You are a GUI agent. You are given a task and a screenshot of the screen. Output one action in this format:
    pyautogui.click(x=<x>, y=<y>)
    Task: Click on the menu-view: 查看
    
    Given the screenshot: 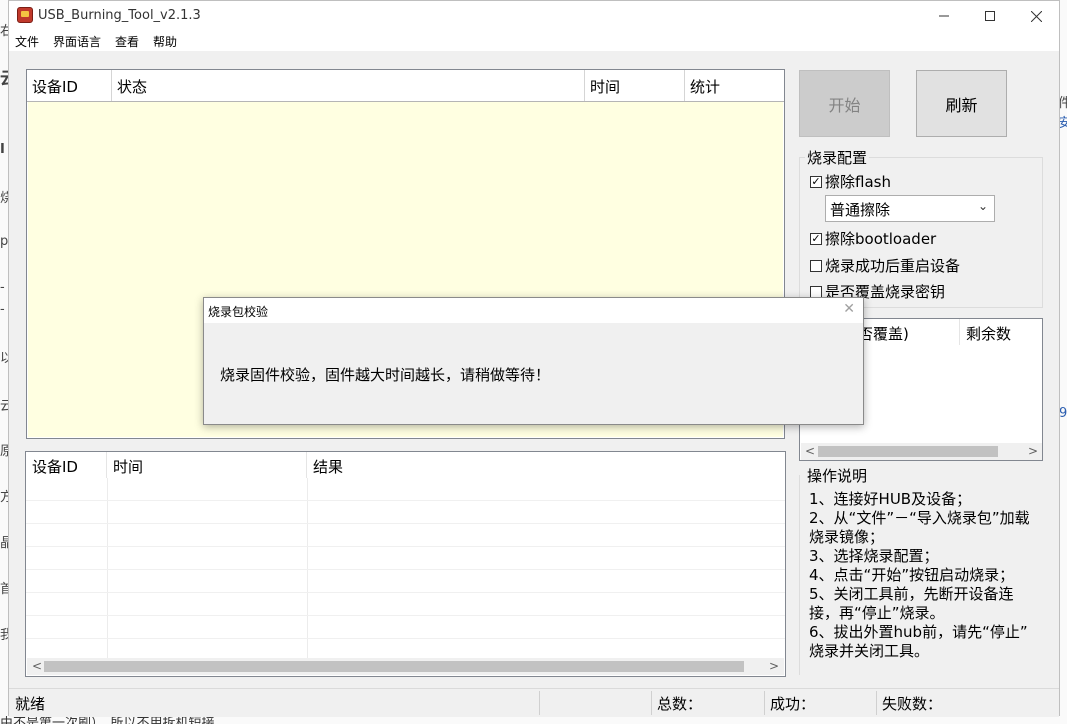 What is the action you would take?
    pyautogui.click(x=127, y=41)
    